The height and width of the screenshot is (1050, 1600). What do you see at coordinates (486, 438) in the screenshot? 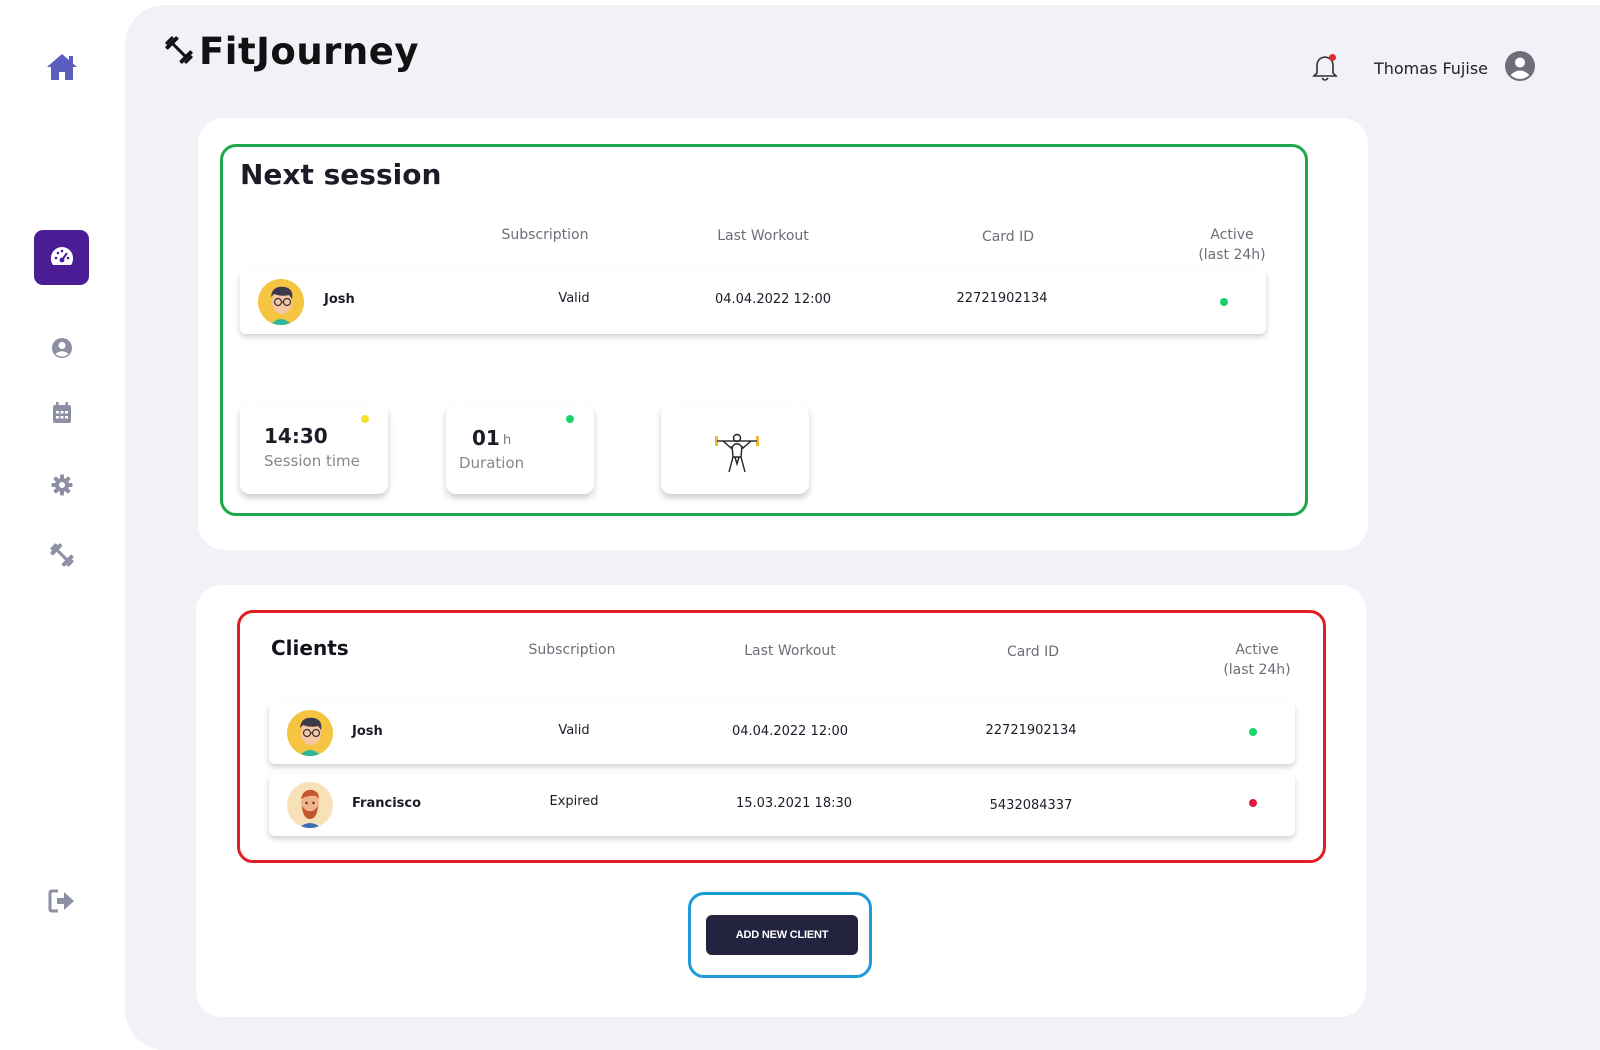
I see `duration-value: 01` at bounding box center [486, 438].